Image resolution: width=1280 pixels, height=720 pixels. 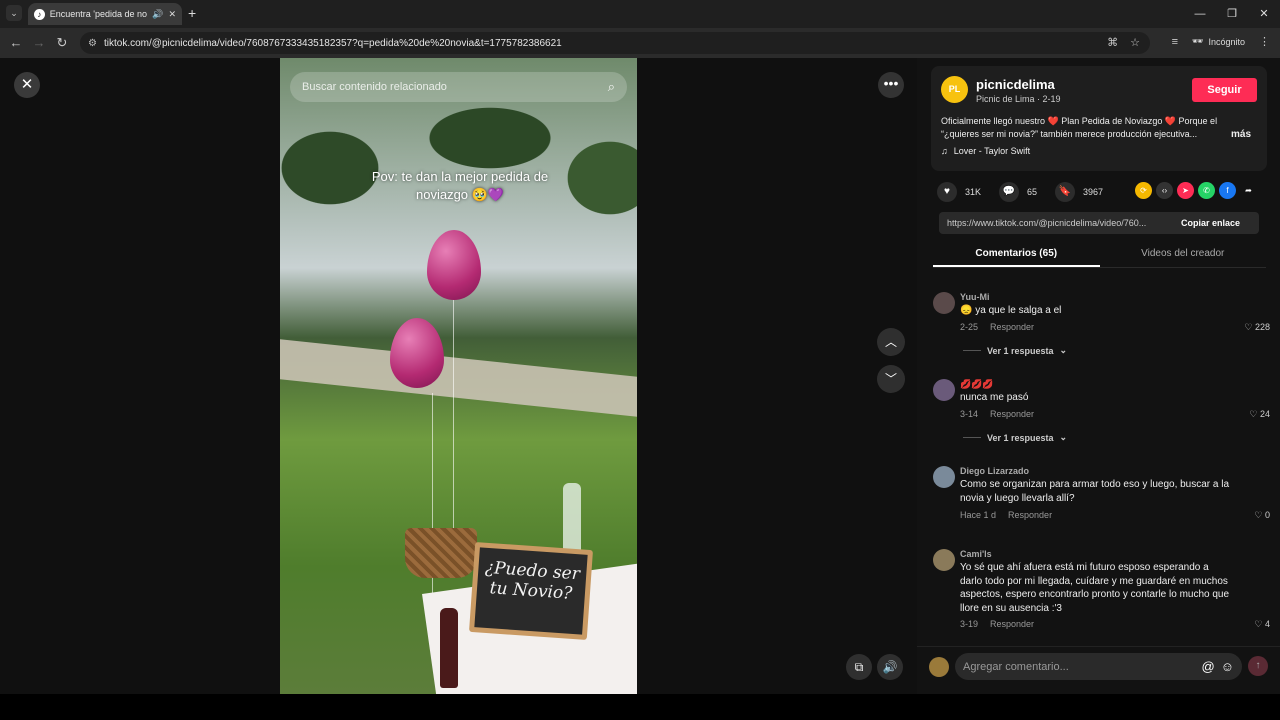 What do you see at coordinates (891, 85) in the screenshot?
I see `more-options-icon: •••` at bounding box center [891, 85].